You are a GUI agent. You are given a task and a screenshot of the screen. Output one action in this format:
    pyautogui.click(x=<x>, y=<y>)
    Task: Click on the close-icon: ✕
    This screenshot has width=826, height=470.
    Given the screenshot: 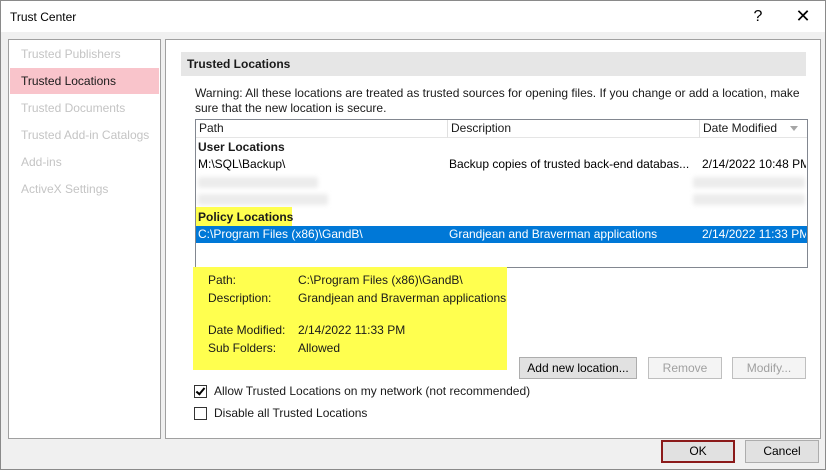 What is the action you would take?
    pyautogui.click(x=803, y=16)
    